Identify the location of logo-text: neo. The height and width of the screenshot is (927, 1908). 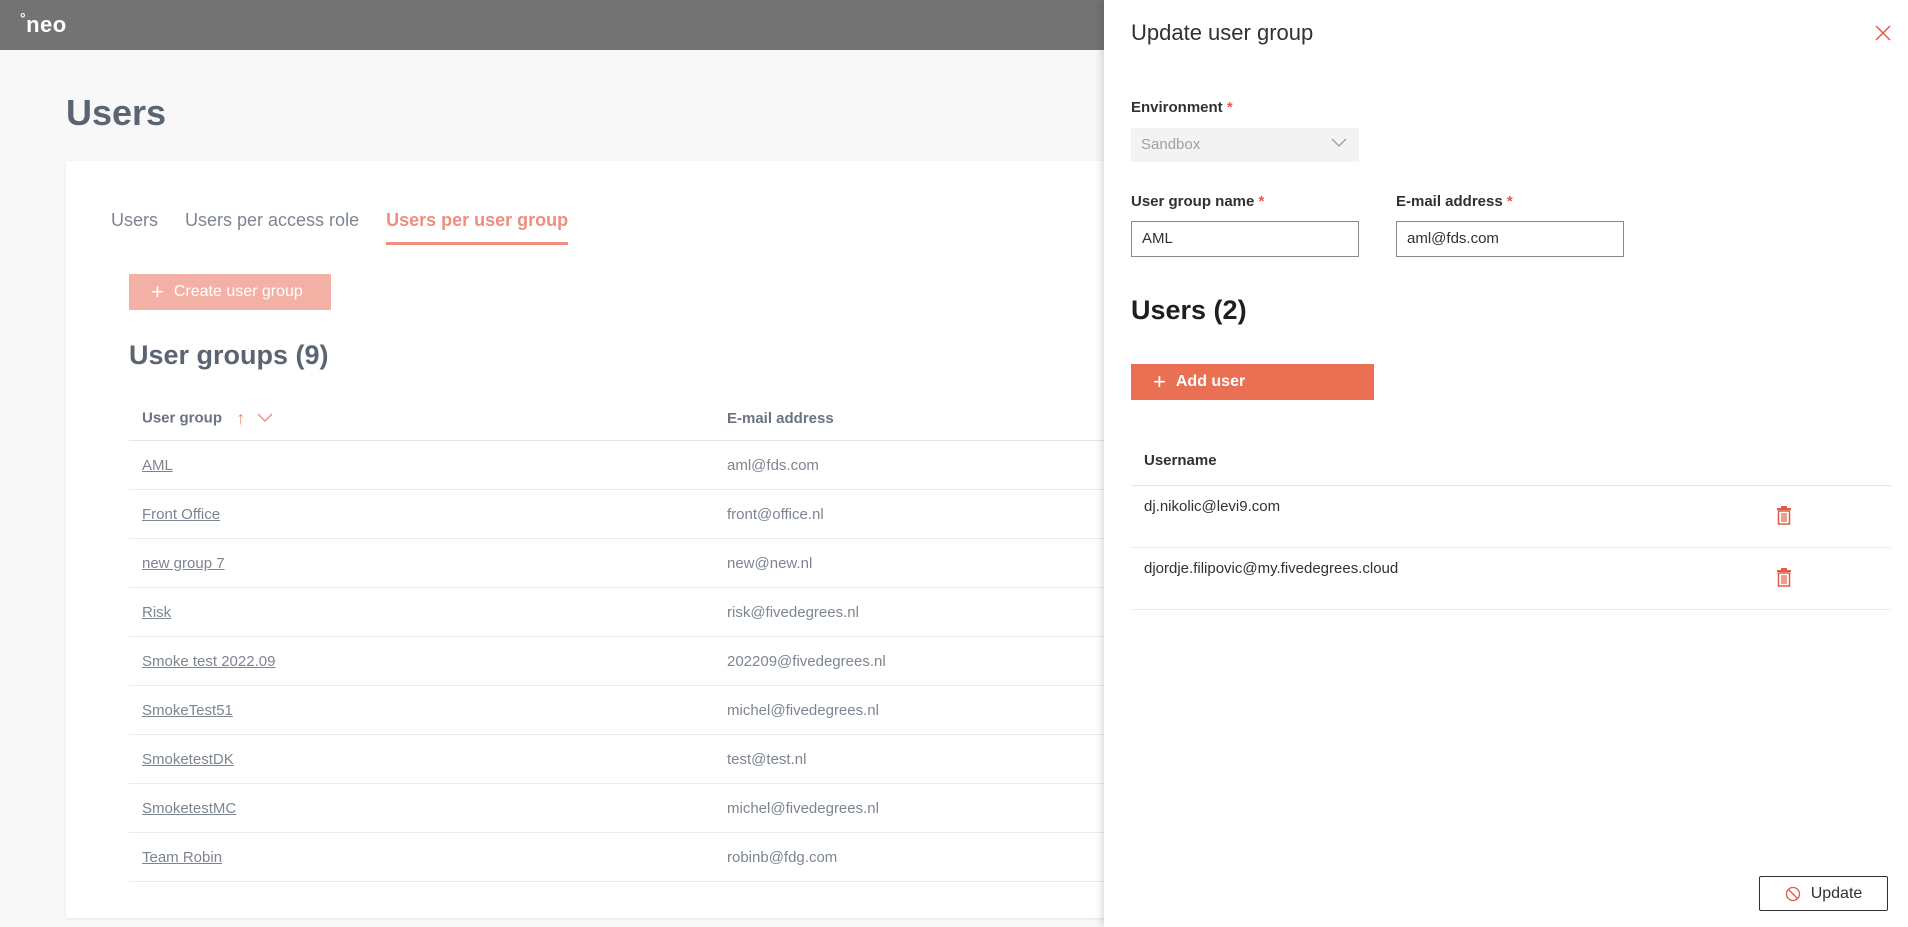
(46, 24).